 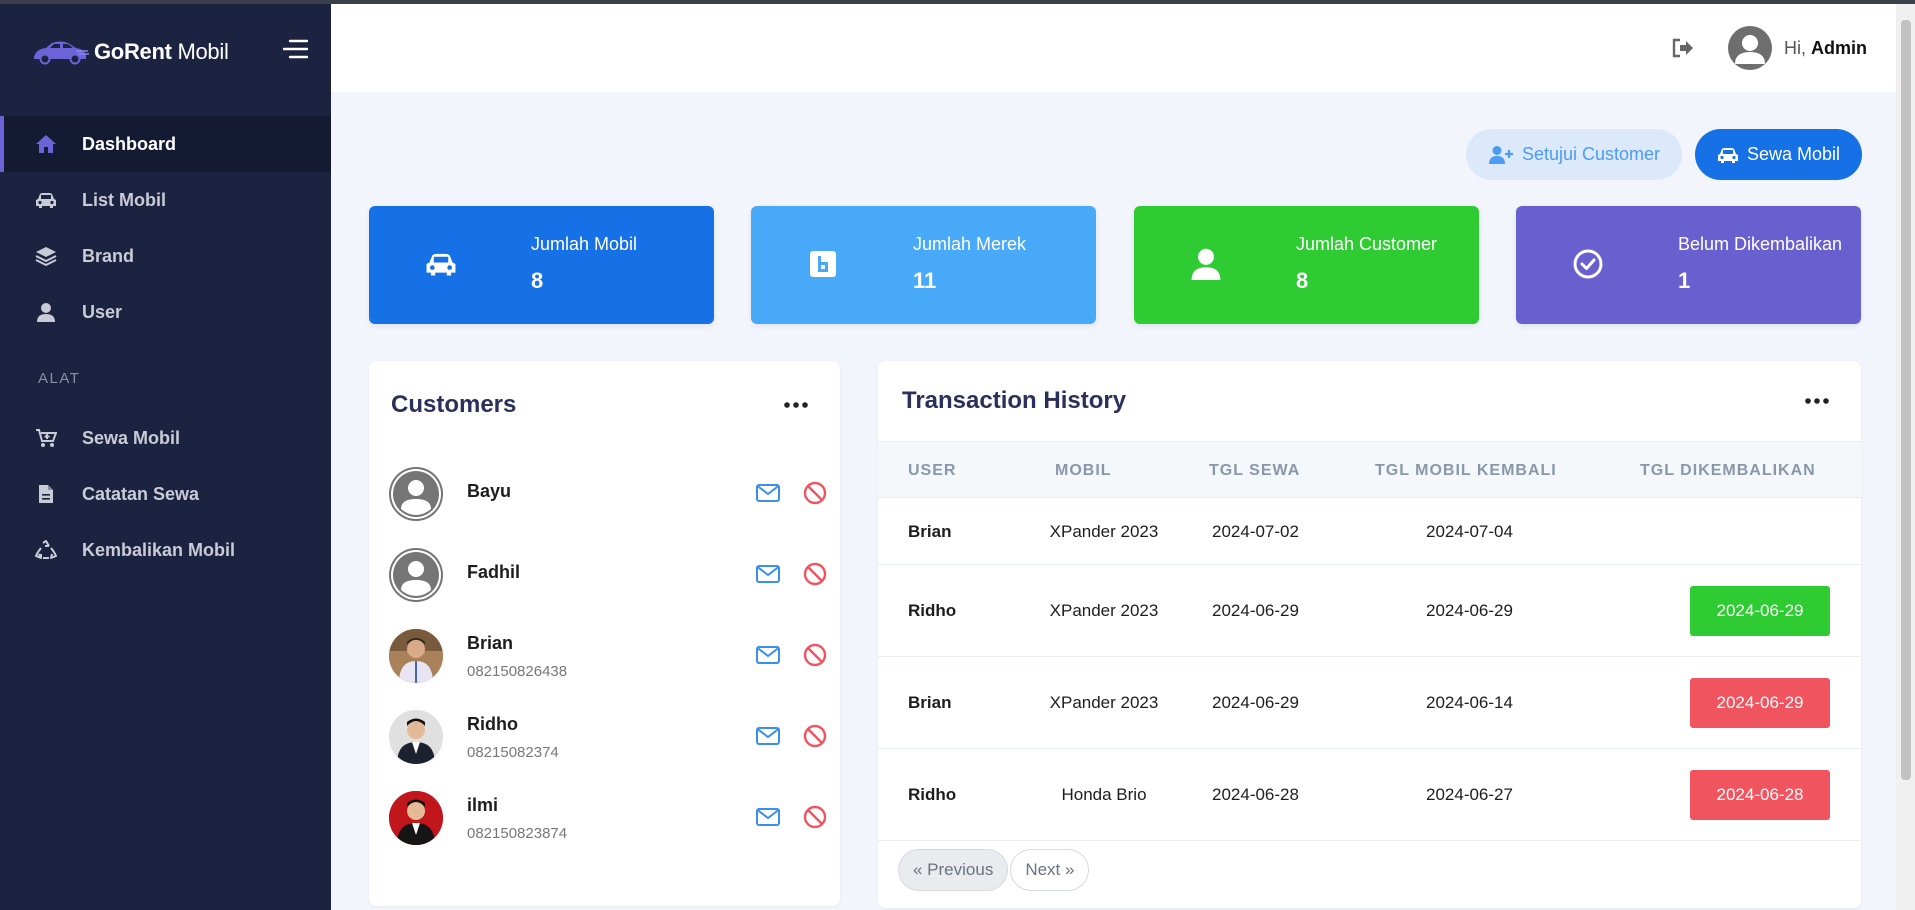 What do you see at coordinates (513, 752) in the screenshot?
I see `customer-phone: 08215082374` at bounding box center [513, 752].